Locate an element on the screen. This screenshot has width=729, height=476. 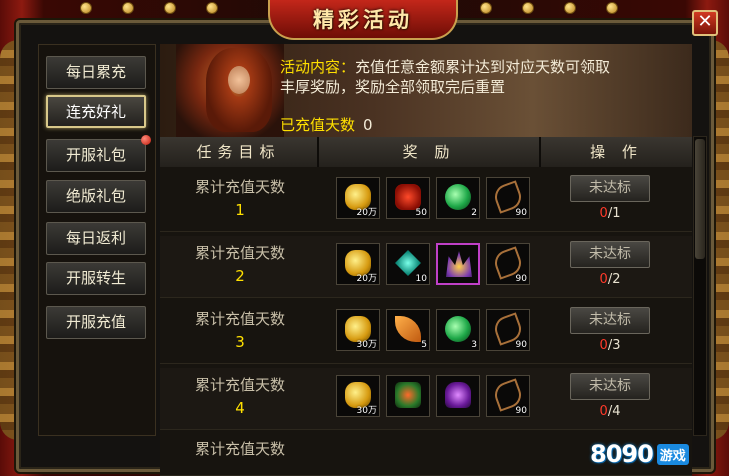
task-target: 累计充值天数 3 is located at coordinates (240, 333).